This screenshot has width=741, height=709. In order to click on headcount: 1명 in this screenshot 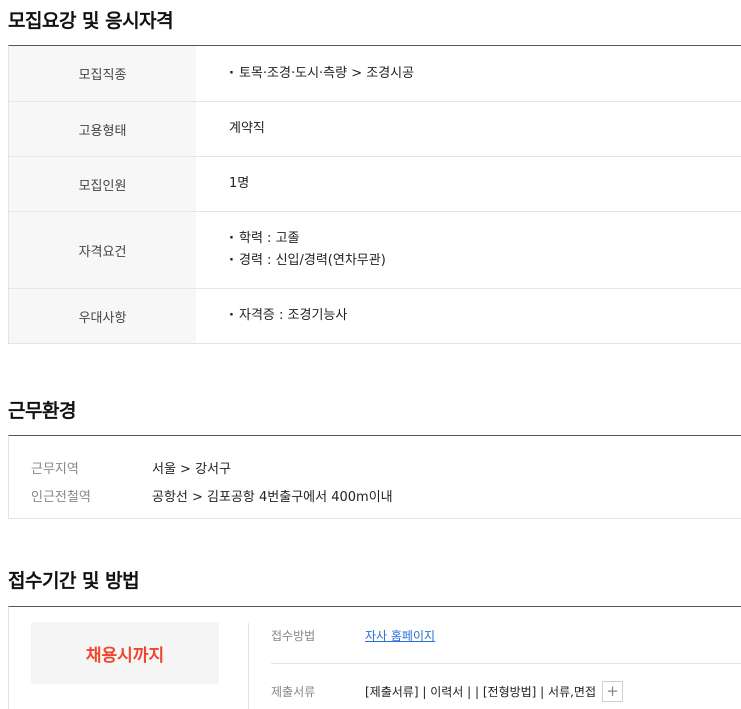, I will do `click(239, 183)`.